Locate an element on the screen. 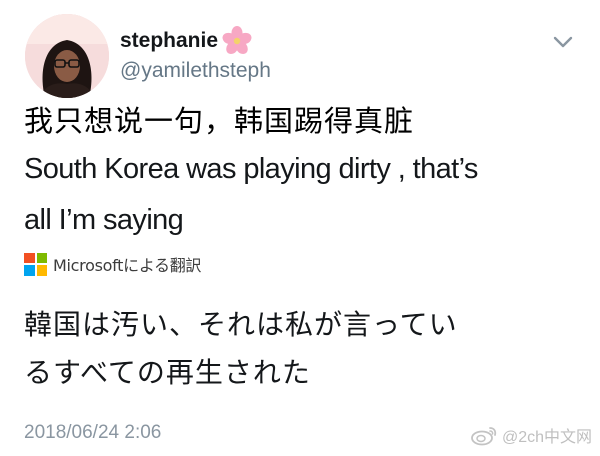  user-handle: @yamilethsteph is located at coordinates (195, 71).